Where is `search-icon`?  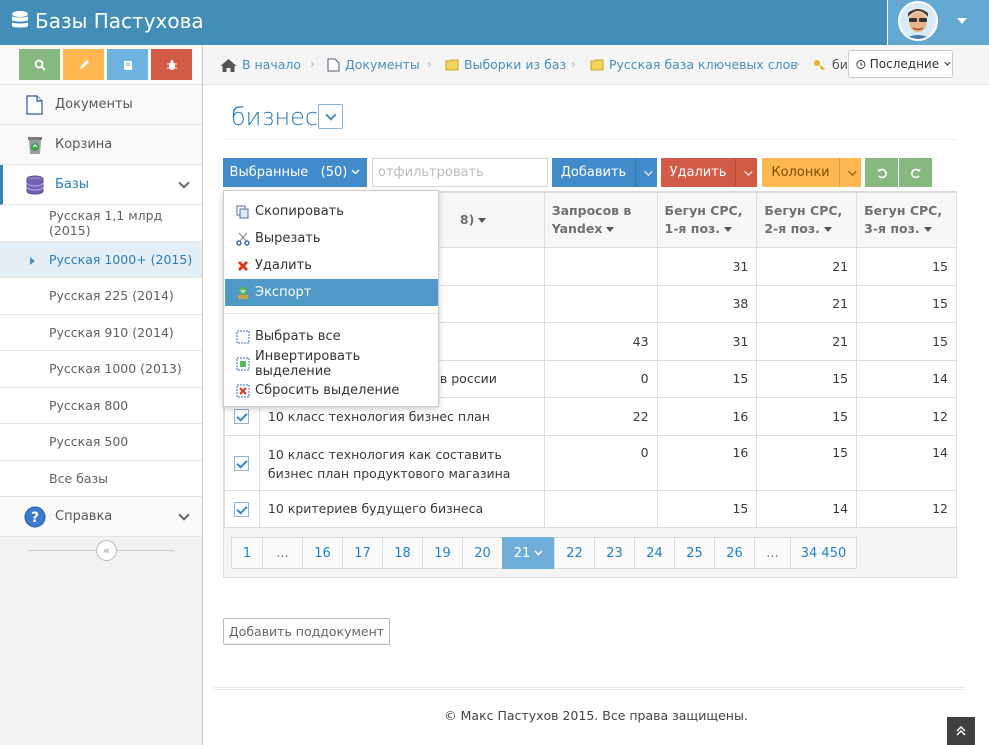
search-icon is located at coordinates (40, 65).